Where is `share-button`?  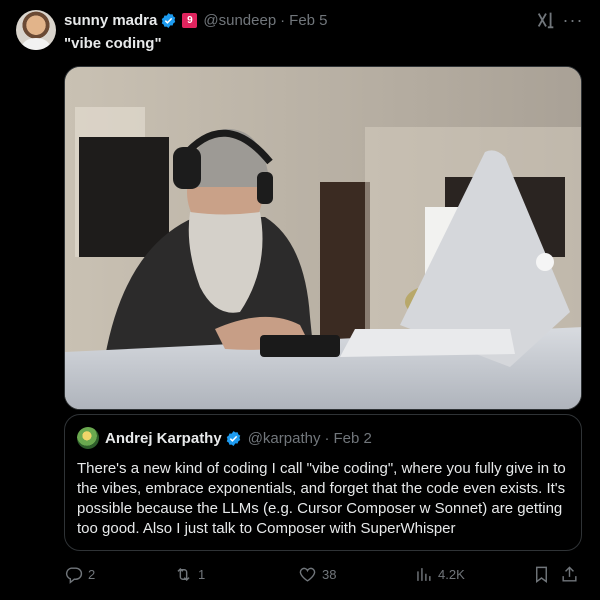
share-button is located at coordinates (569, 574).